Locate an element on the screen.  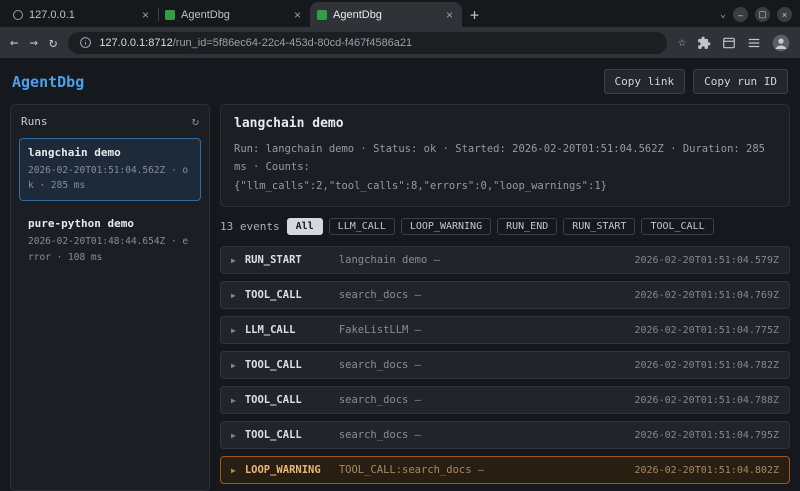
run-meta: 2026-02-20T01:51:04.562Z · ok · 285 ms is located at coordinates (108, 178).